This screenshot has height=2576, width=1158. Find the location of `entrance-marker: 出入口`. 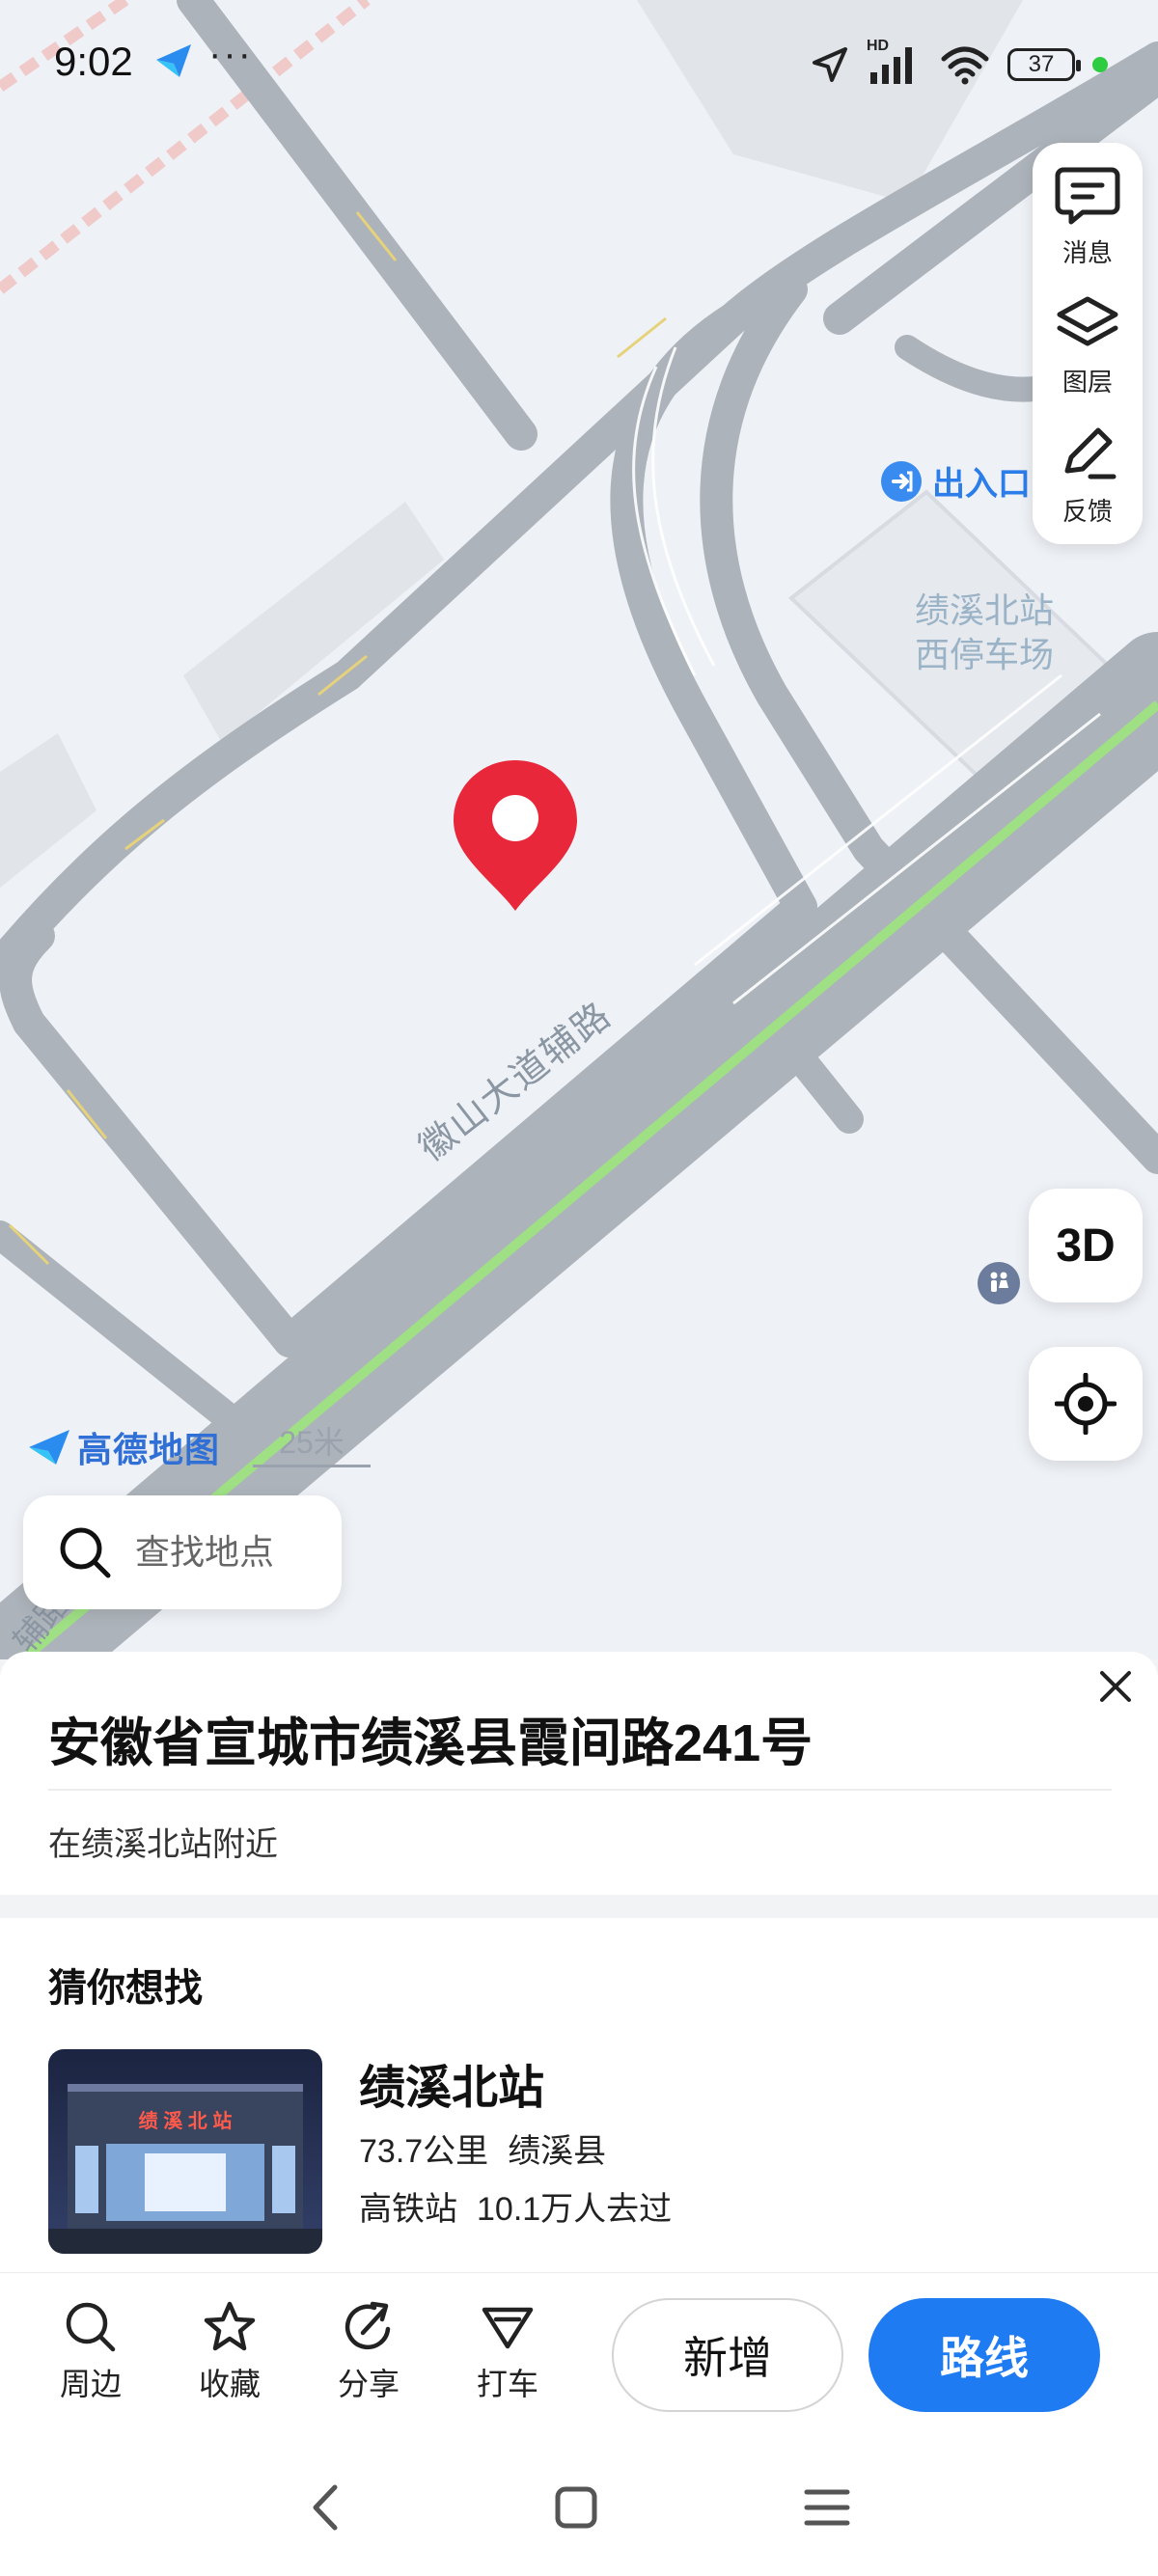

entrance-marker: 出入口 is located at coordinates (955, 481).